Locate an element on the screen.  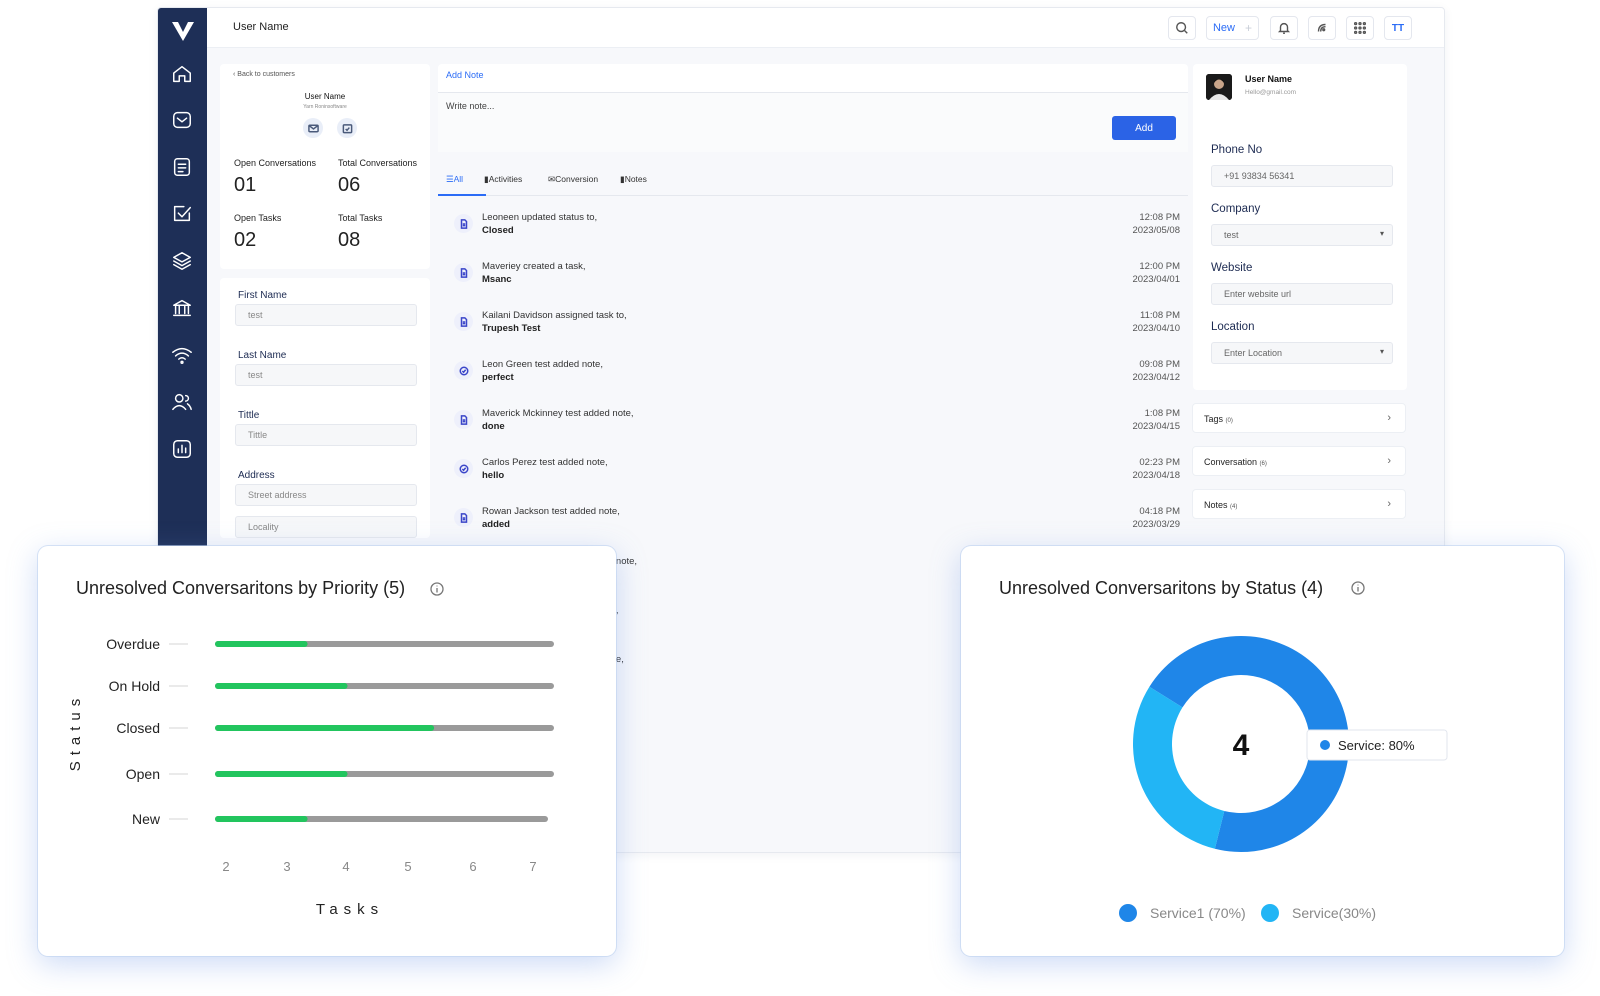
contacts-icon is located at coordinates (182, 402).